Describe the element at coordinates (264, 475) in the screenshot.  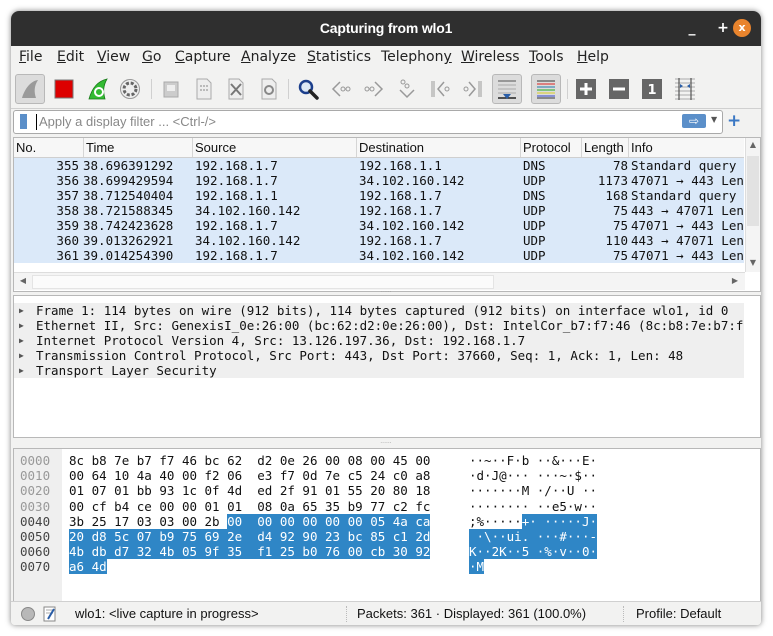
I see `hex-byte: e3` at that location.